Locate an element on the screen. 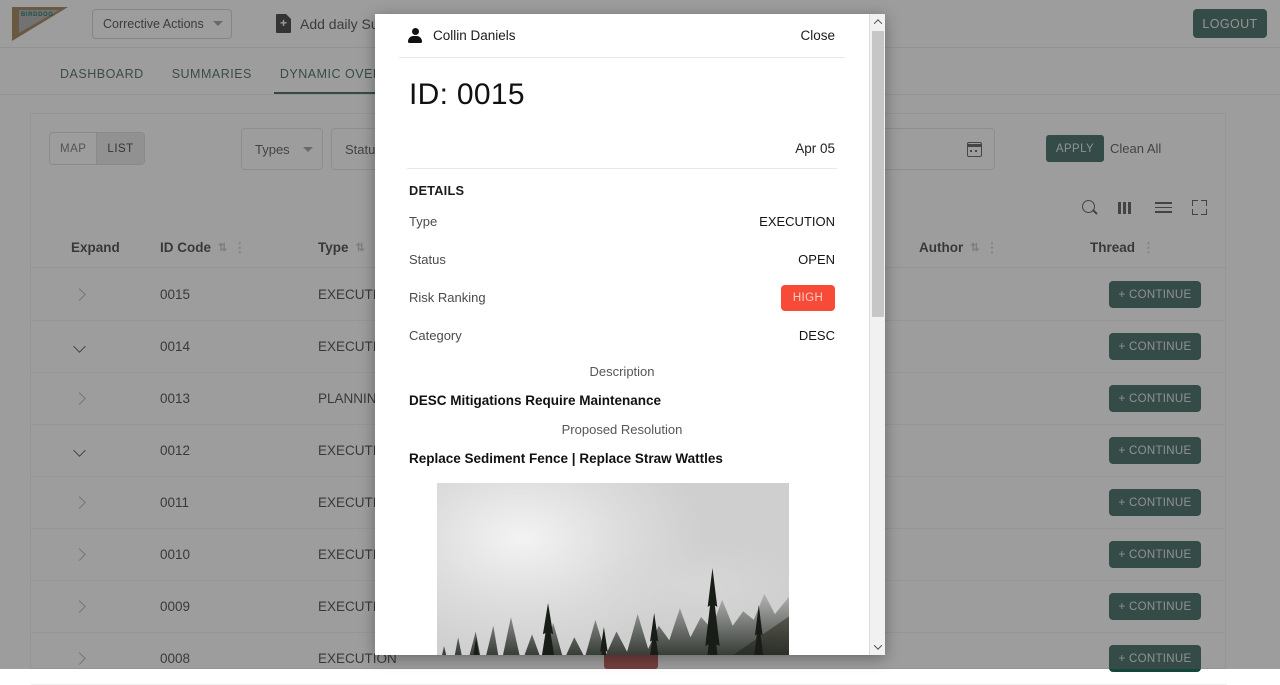 The image size is (1280, 685). detail-row-risk-ranking: Risk Ranking HIGH is located at coordinates (622, 297).